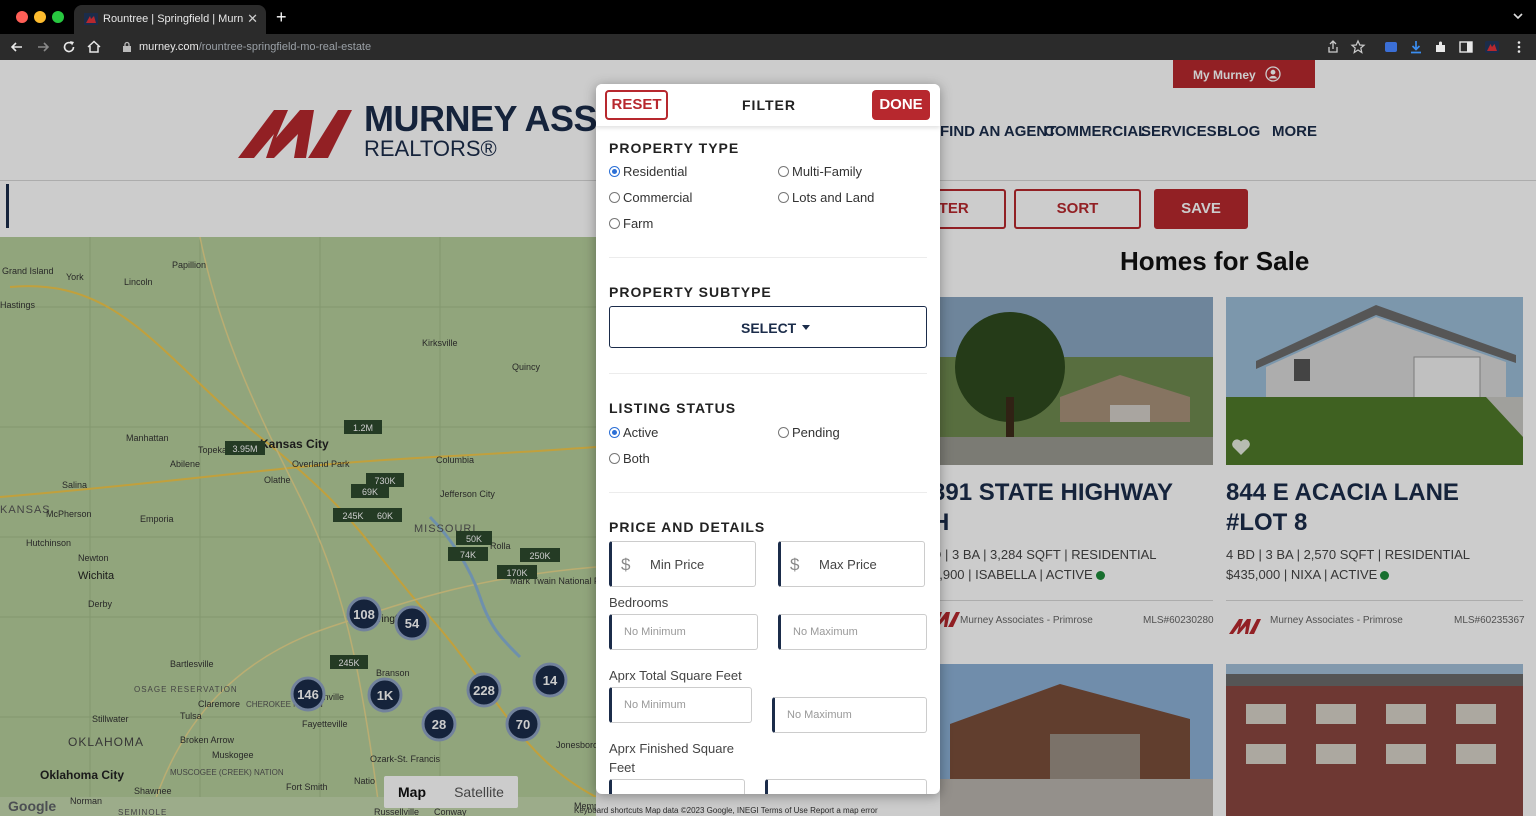  I want to click on min-price-placeholder: Min Price, so click(677, 564).